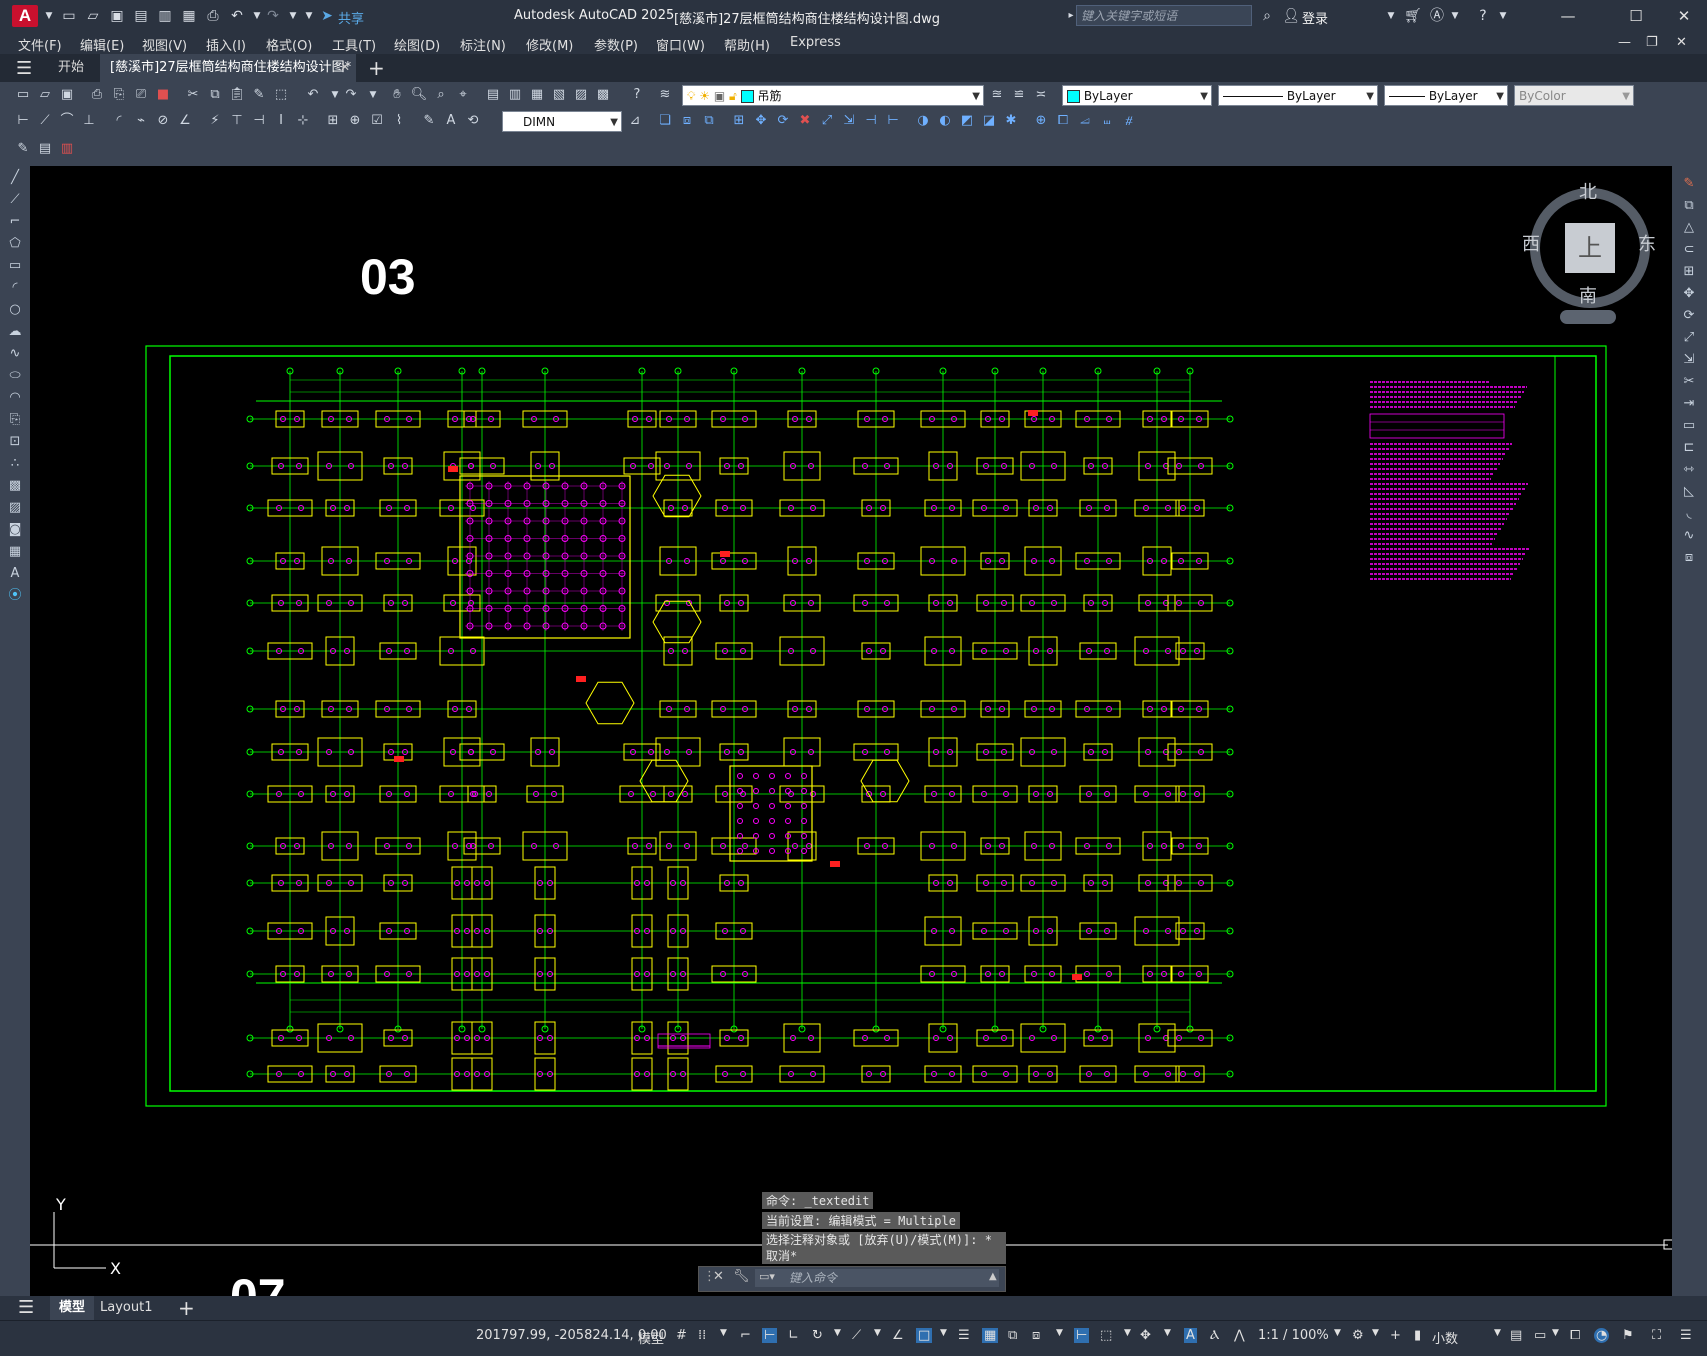 Image resolution: width=1707 pixels, height=1356 pixels. I want to click on dynamic-ucs-icon: ⊢, so click(1082, 1335).